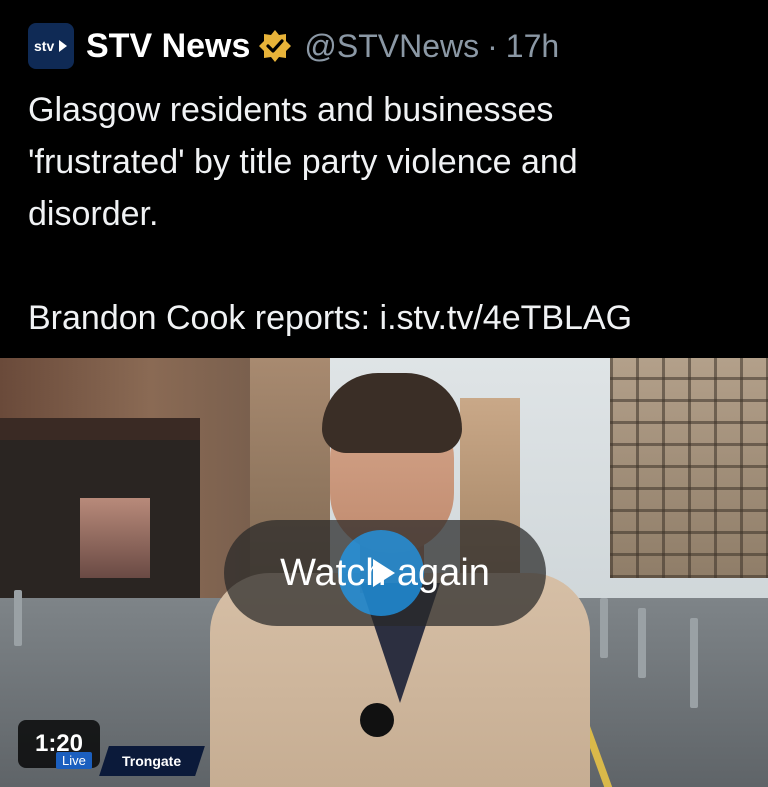 The width and height of the screenshot is (768, 787). Describe the element at coordinates (44, 46) in the screenshot. I see `svg-text: stv` at that location.